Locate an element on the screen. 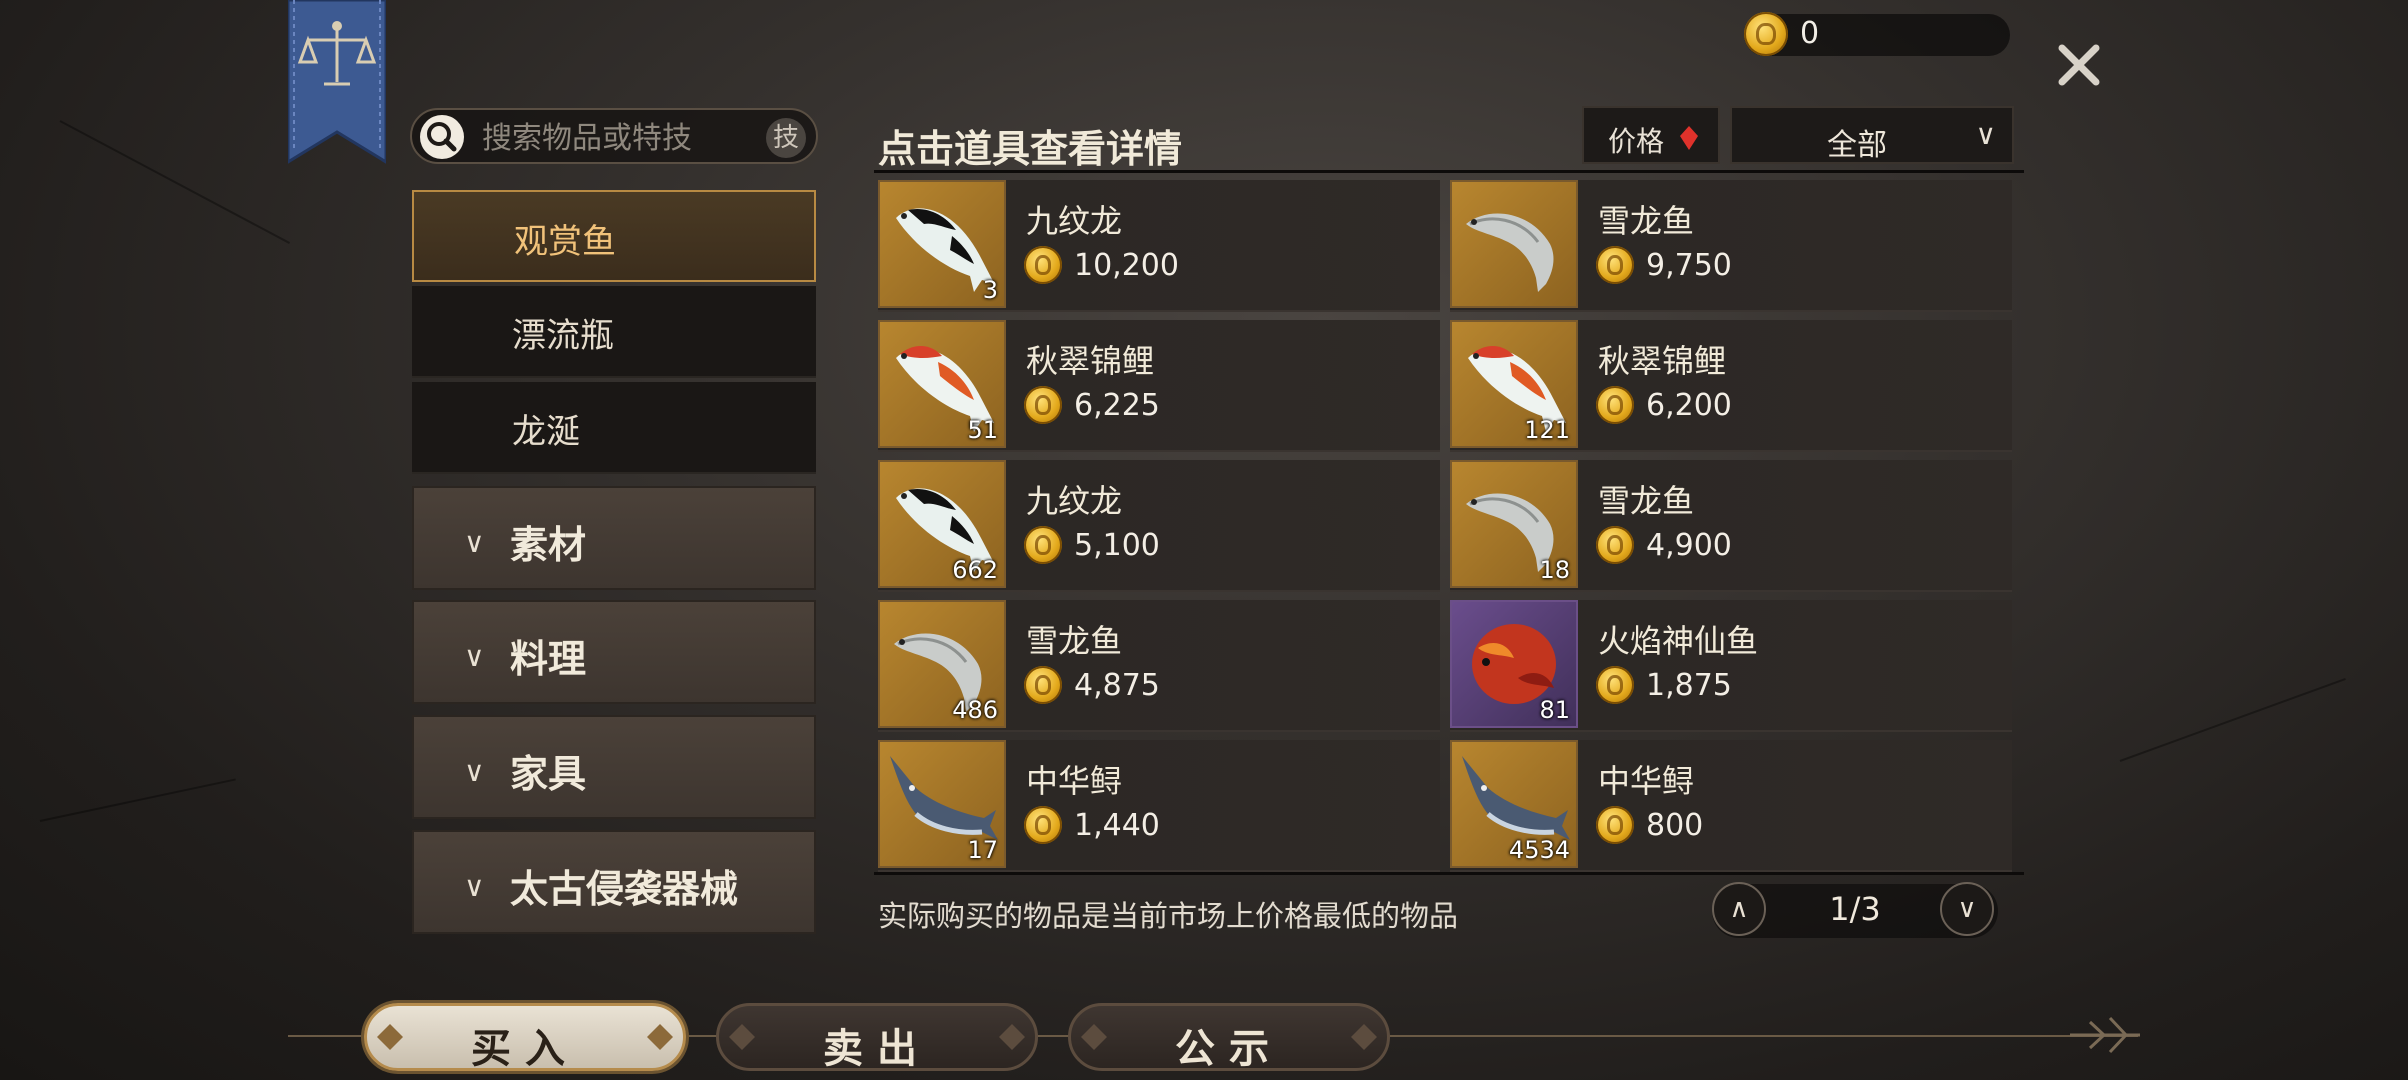  purchase-note: 实际购买的物品是当前市场上价格最低的物品 is located at coordinates (1168, 916).